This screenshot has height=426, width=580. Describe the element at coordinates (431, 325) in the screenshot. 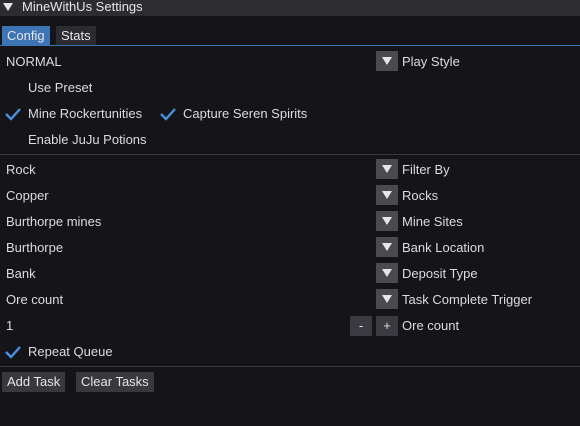

I see `ore-count-label: Ore count` at that location.